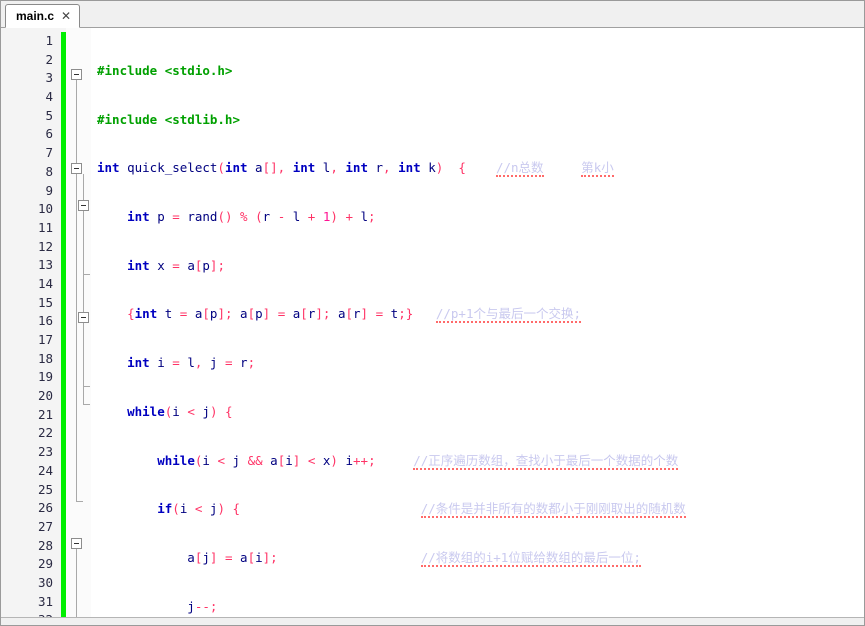 Image resolution: width=865 pixels, height=626 pixels. I want to click on line-number: 3, so click(49, 78).